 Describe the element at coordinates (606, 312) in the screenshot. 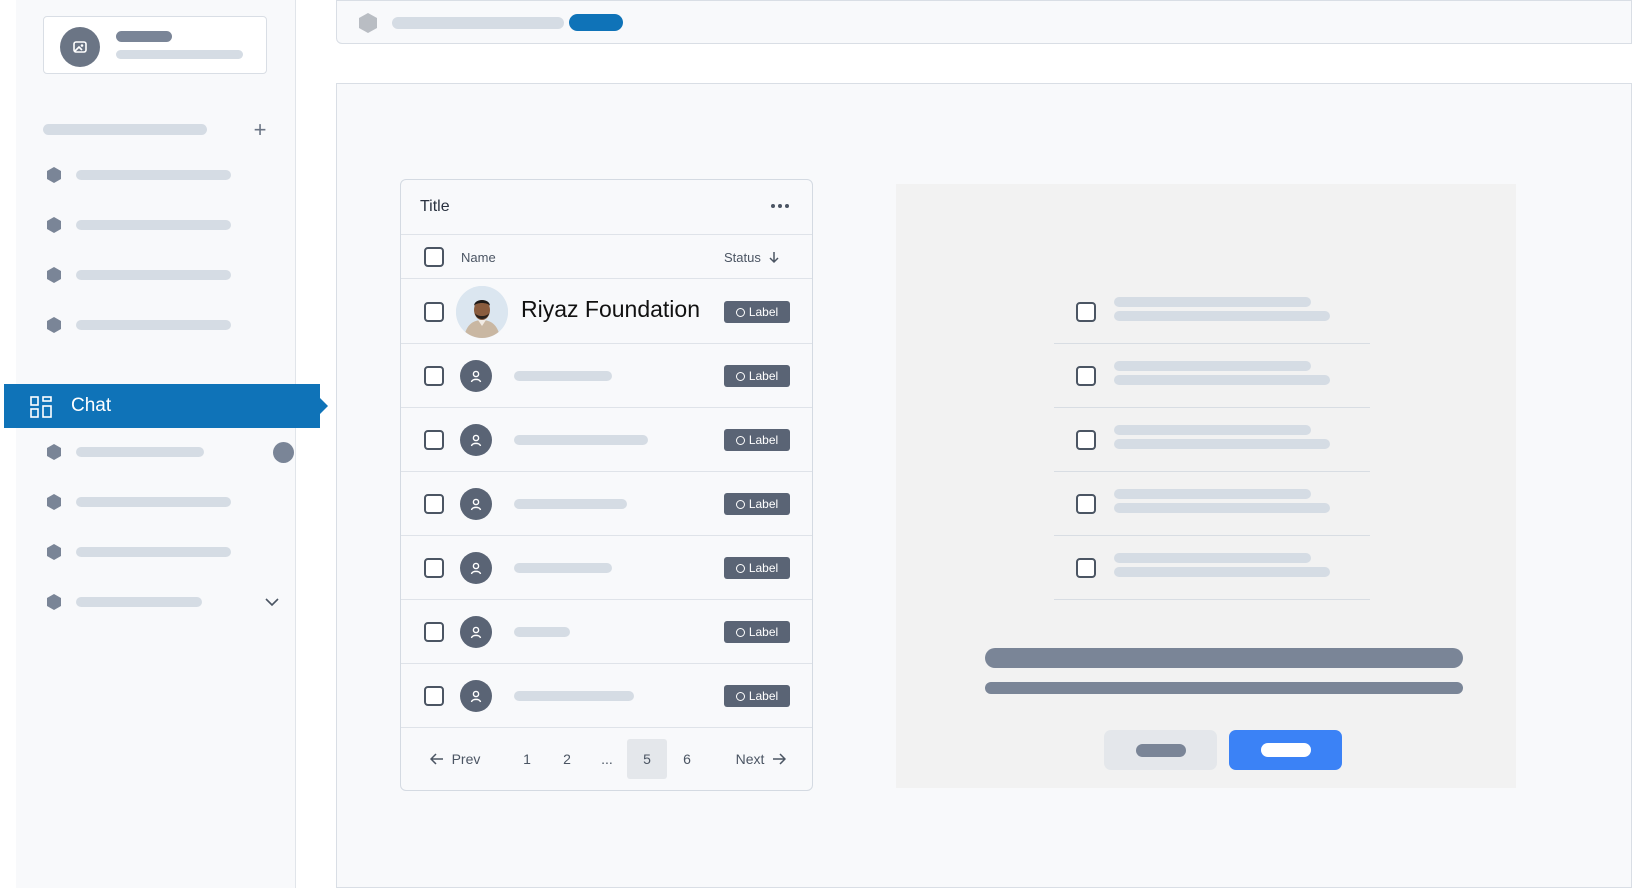

I see `table-row: Riyaz Foundation Label` at that location.